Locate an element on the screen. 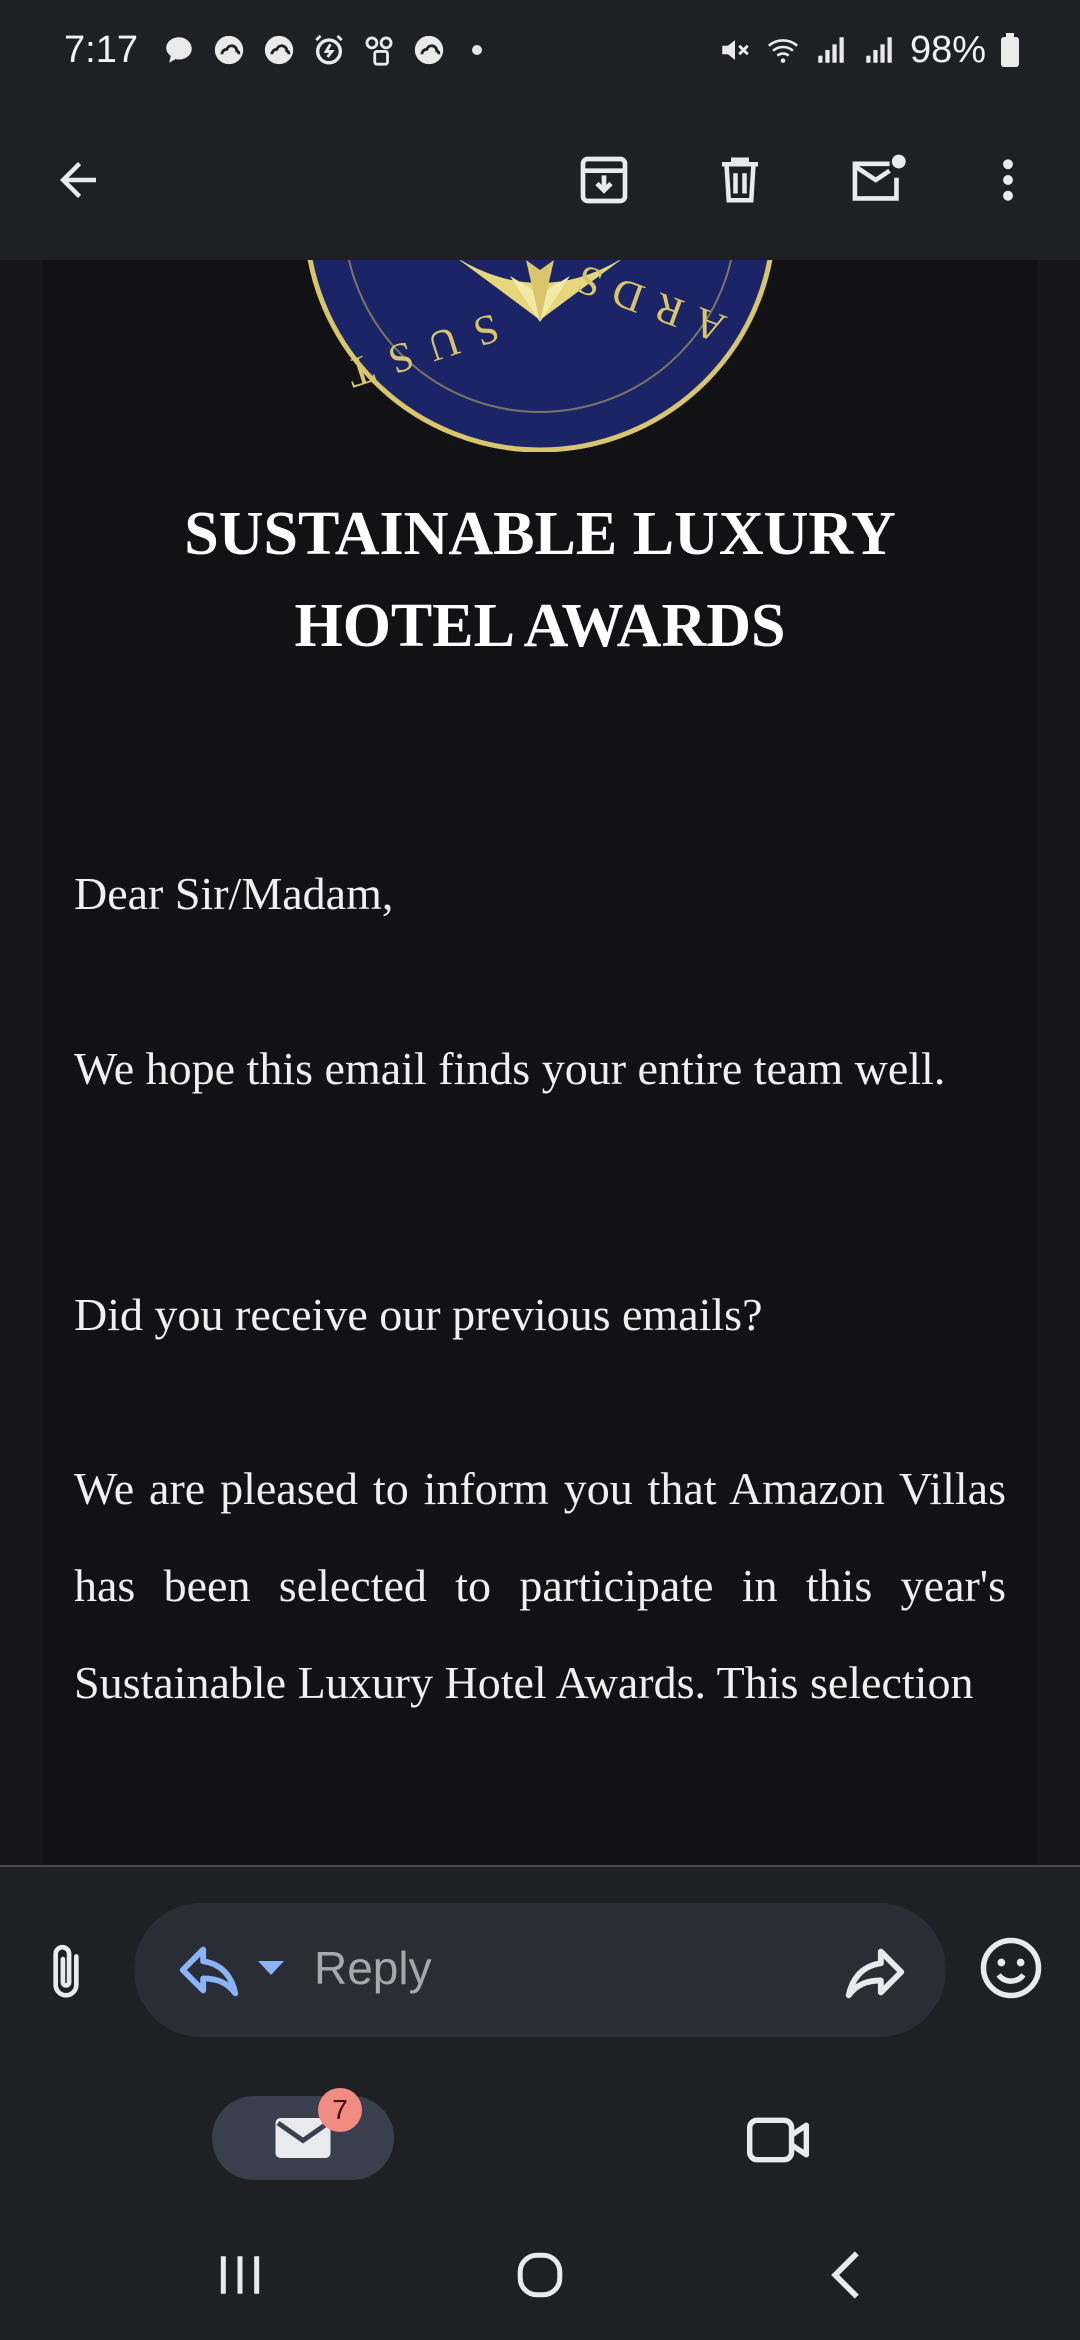 Image resolution: width=1080 pixels, height=2340 pixels. arrow-back-icon is located at coordinates (78, 180).